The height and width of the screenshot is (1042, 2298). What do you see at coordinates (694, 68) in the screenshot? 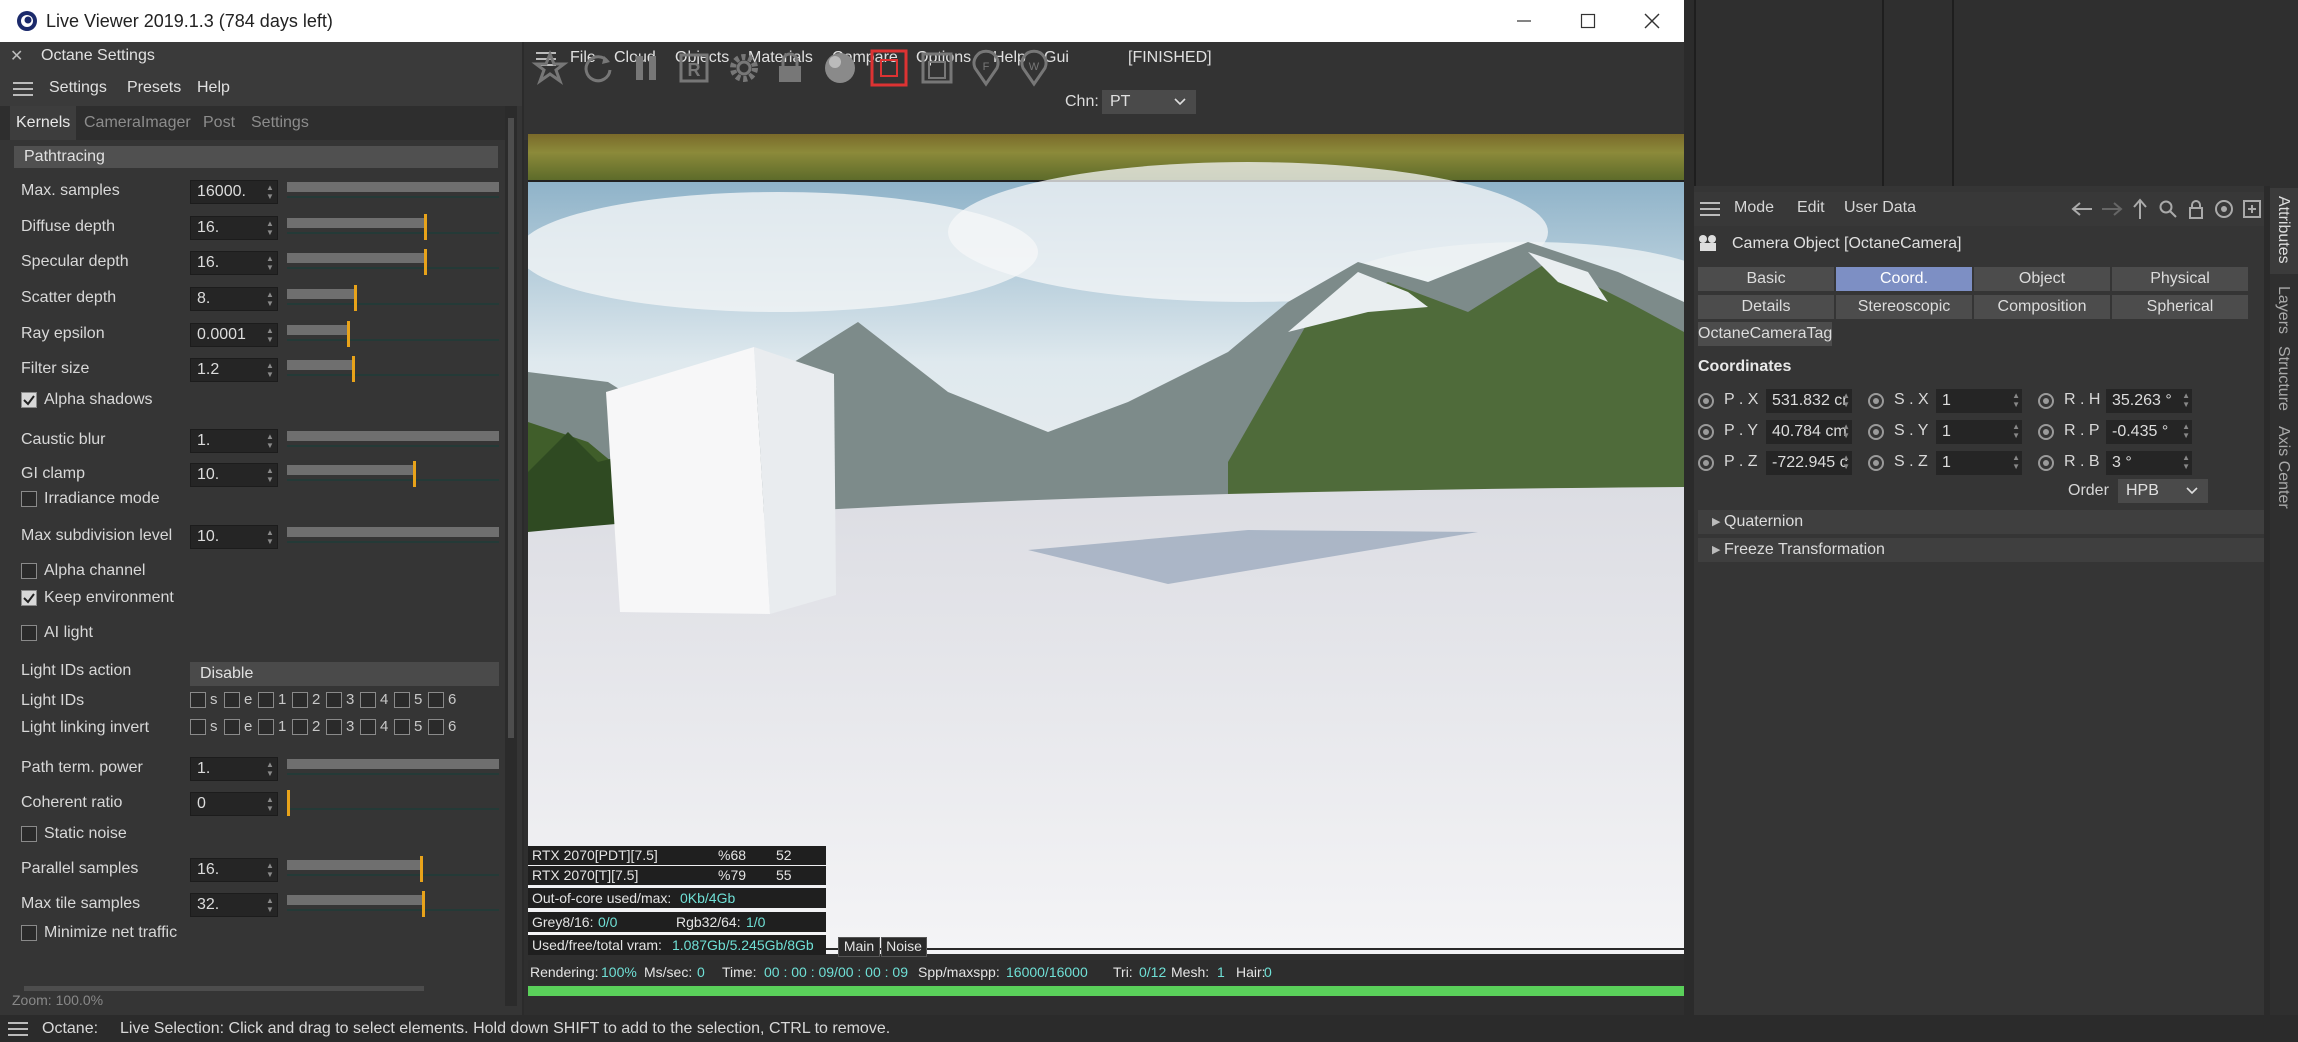
I see `region-render-icon: R` at bounding box center [694, 68].